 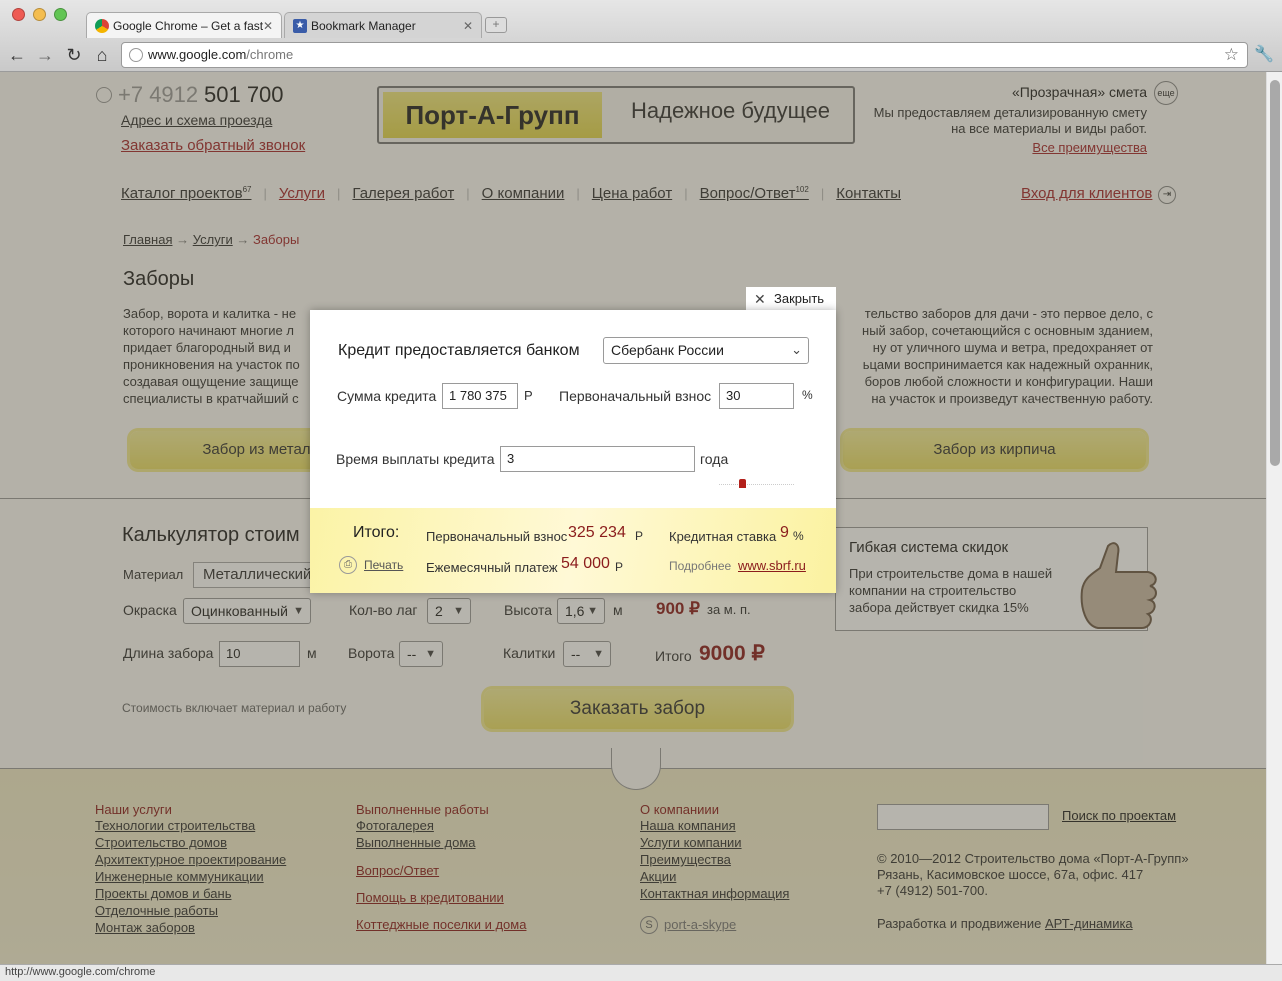 What do you see at coordinates (597, 459) in the screenshot?
I see `term-input: 3` at bounding box center [597, 459].